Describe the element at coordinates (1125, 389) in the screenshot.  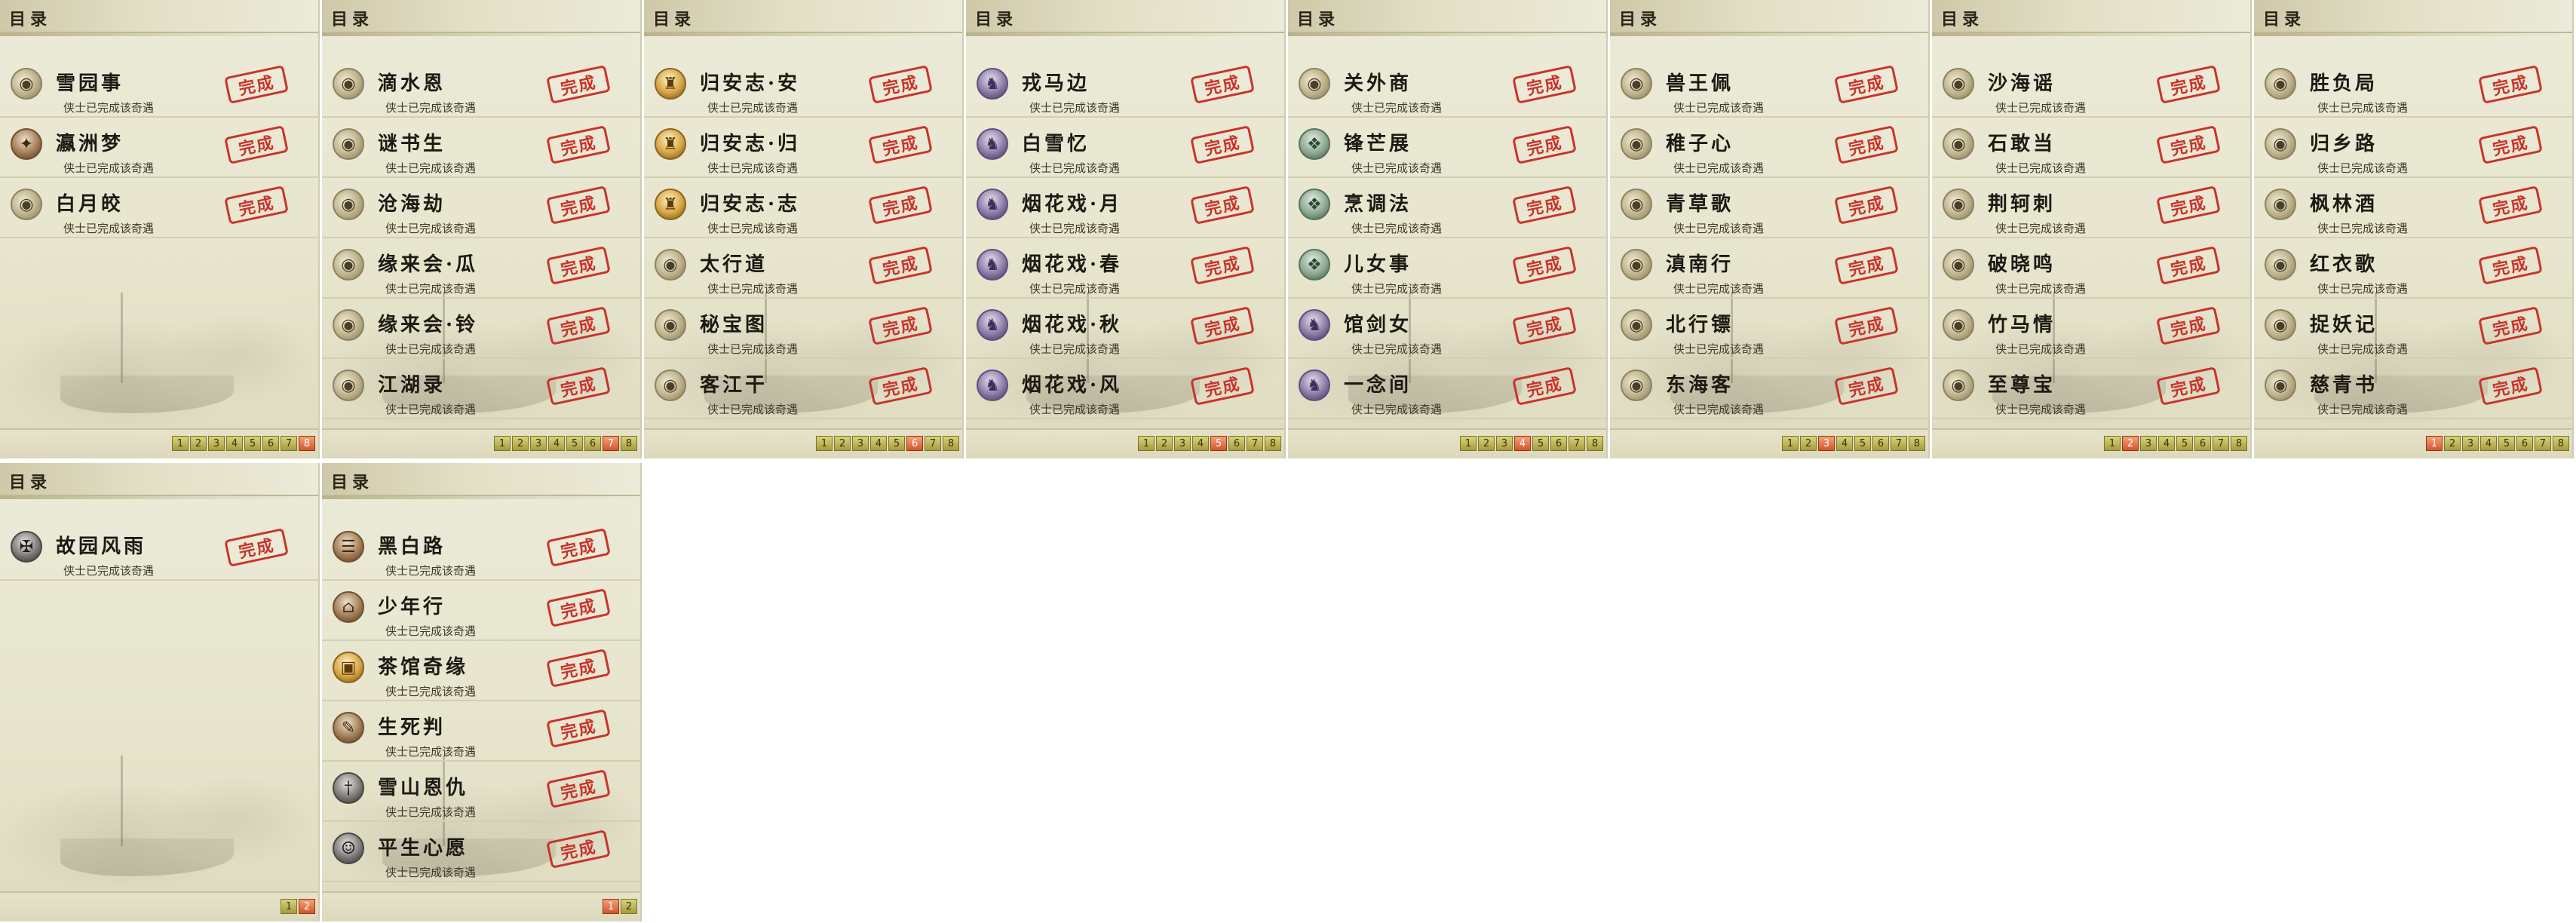
I see `adventure-entry: ♞ 烟花戏·风 侠士已完成该奇遇 完成` at that location.